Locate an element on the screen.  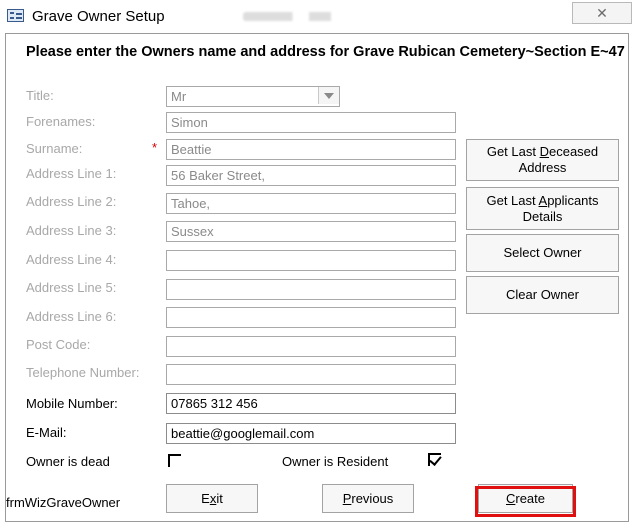
window-title: Grave Owner Setup is located at coordinates (98, 16).